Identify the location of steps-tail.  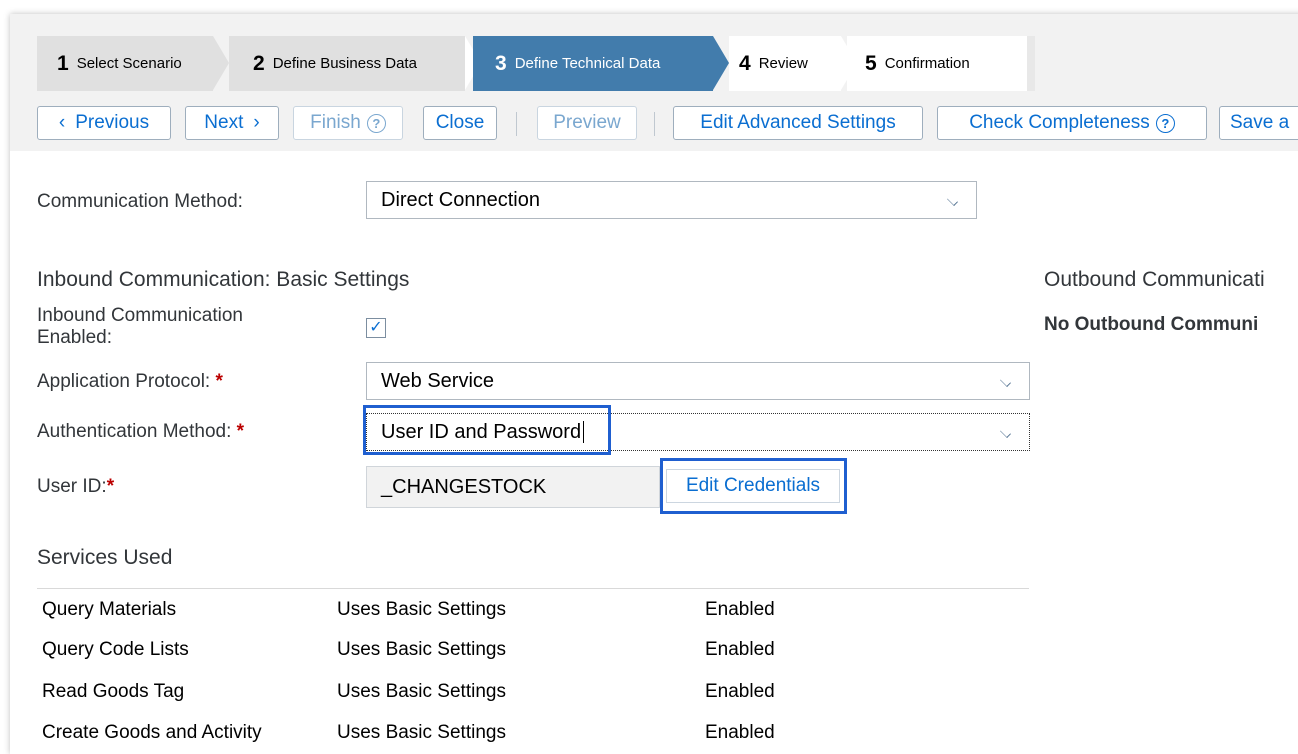
(1031, 63).